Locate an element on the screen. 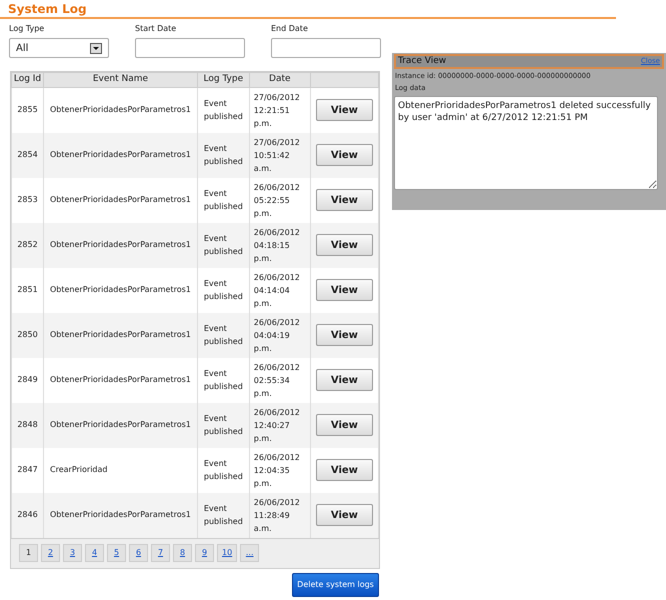 Image resolution: width=666 pixels, height=600 pixels. page-link: 9 is located at coordinates (204, 553).